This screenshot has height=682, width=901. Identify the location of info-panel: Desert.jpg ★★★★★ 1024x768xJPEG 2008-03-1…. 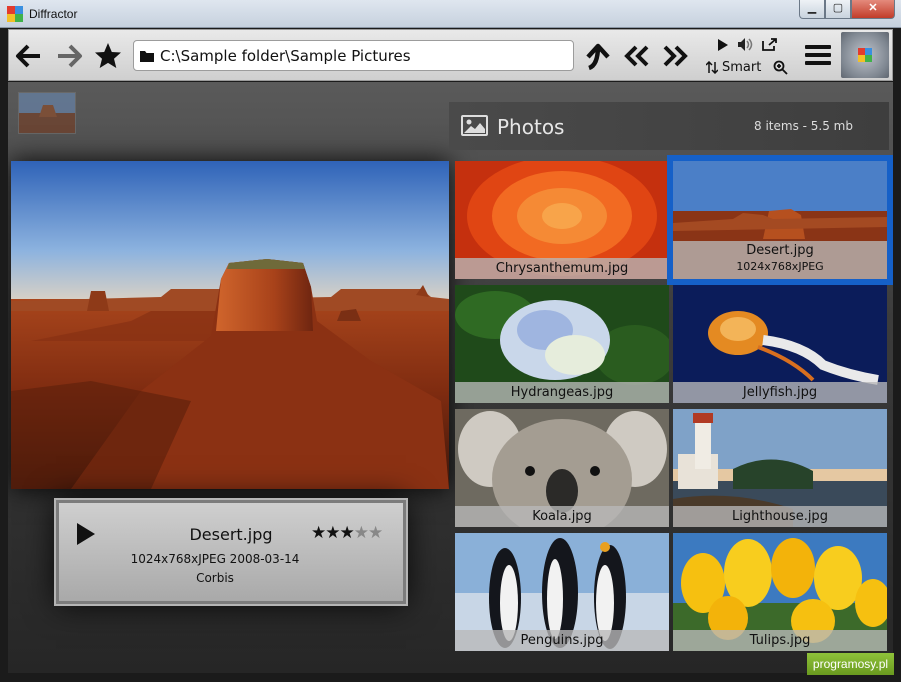
(231, 552).